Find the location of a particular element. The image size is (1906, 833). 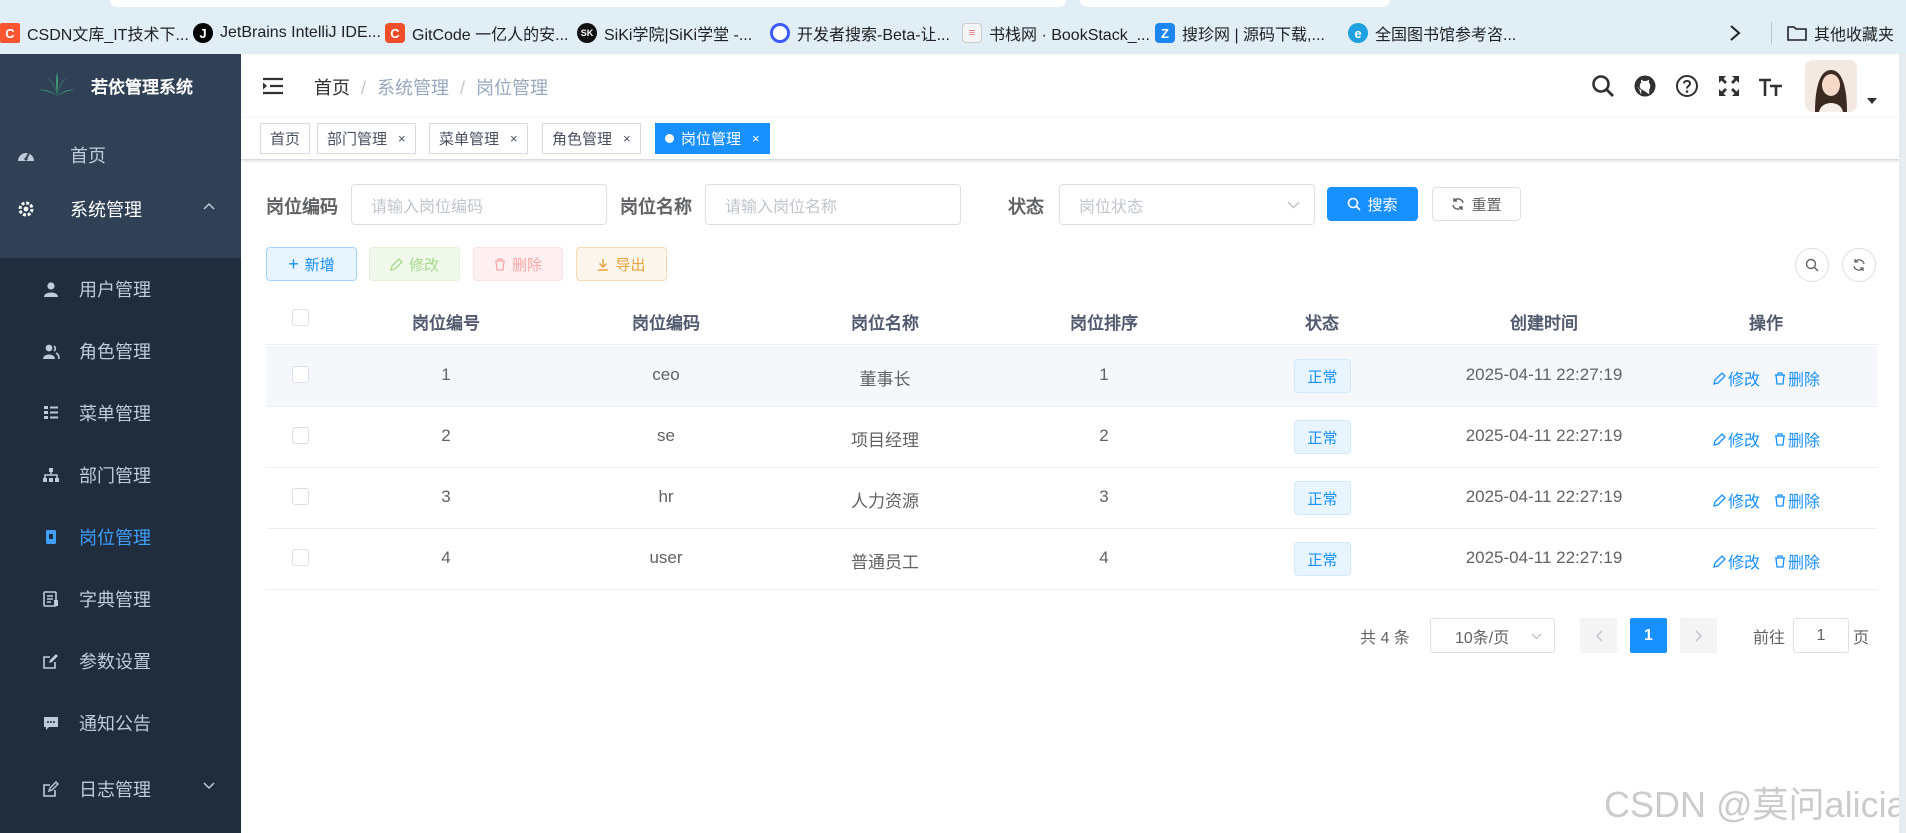

page-size-select: 10条/页 is located at coordinates (1492, 635).